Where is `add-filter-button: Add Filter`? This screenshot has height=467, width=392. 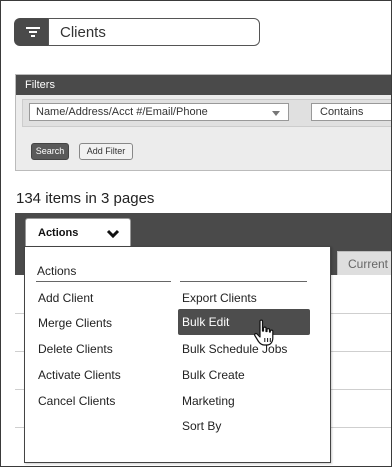
add-filter-button: Add Filter is located at coordinates (106, 151).